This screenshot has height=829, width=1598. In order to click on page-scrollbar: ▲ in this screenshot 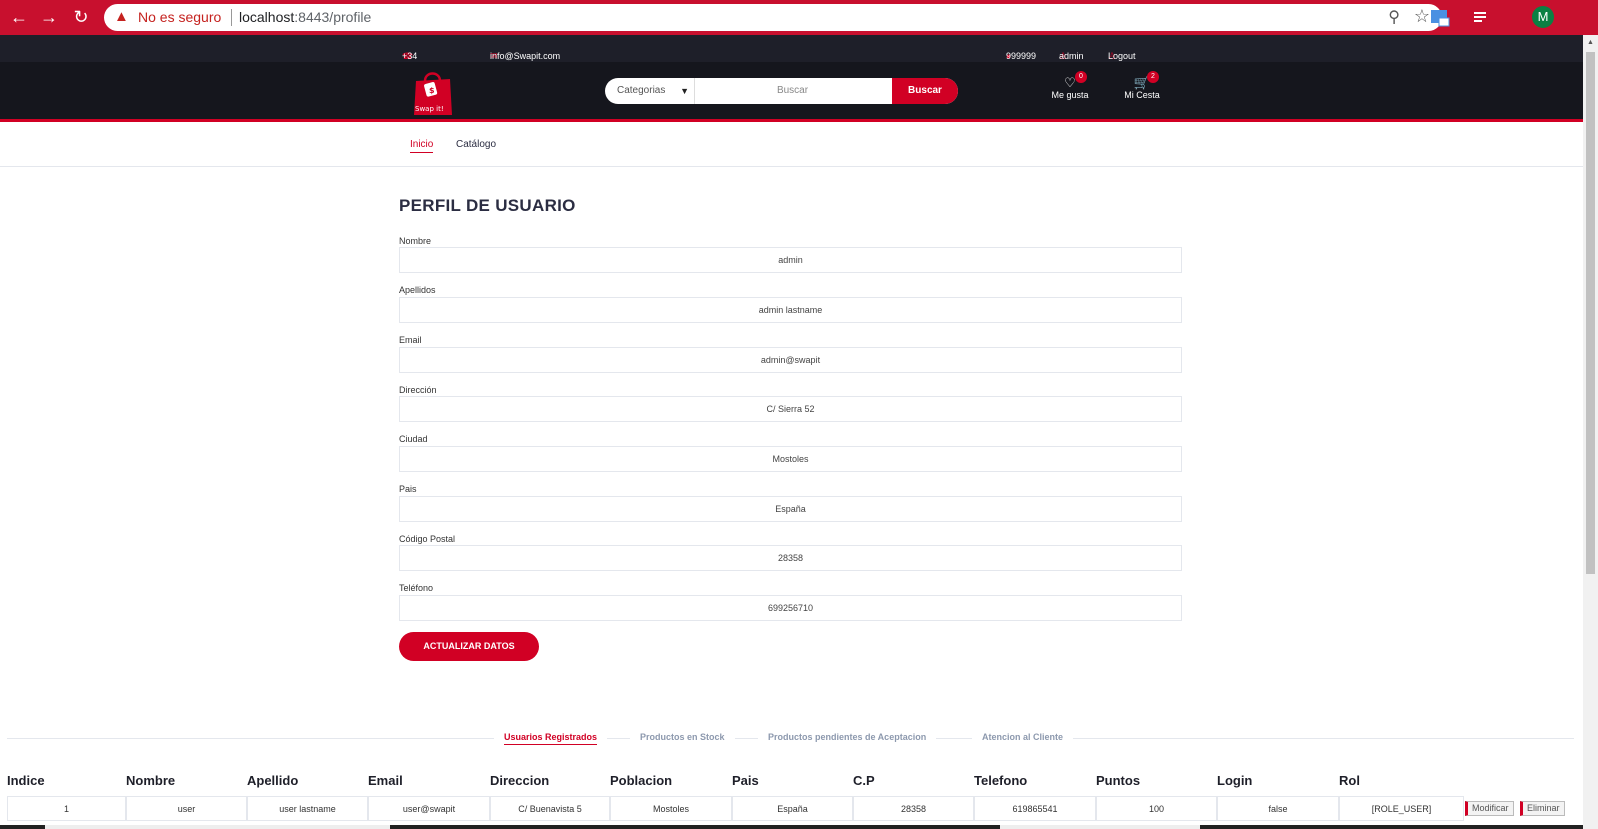, I will do `click(1590, 432)`.